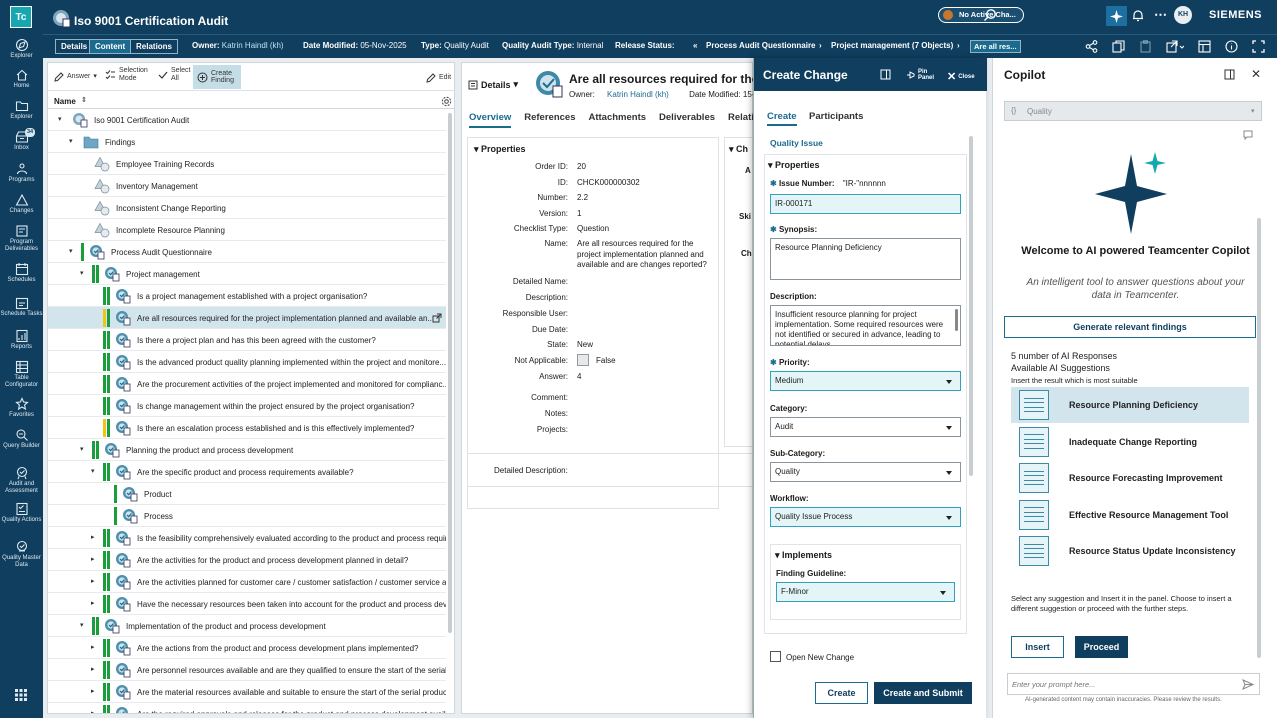  What do you see at coordinates (865, 204) in the screenshot?
I see `issue-number-field: IR-000171` at bounding box center [865, 204].